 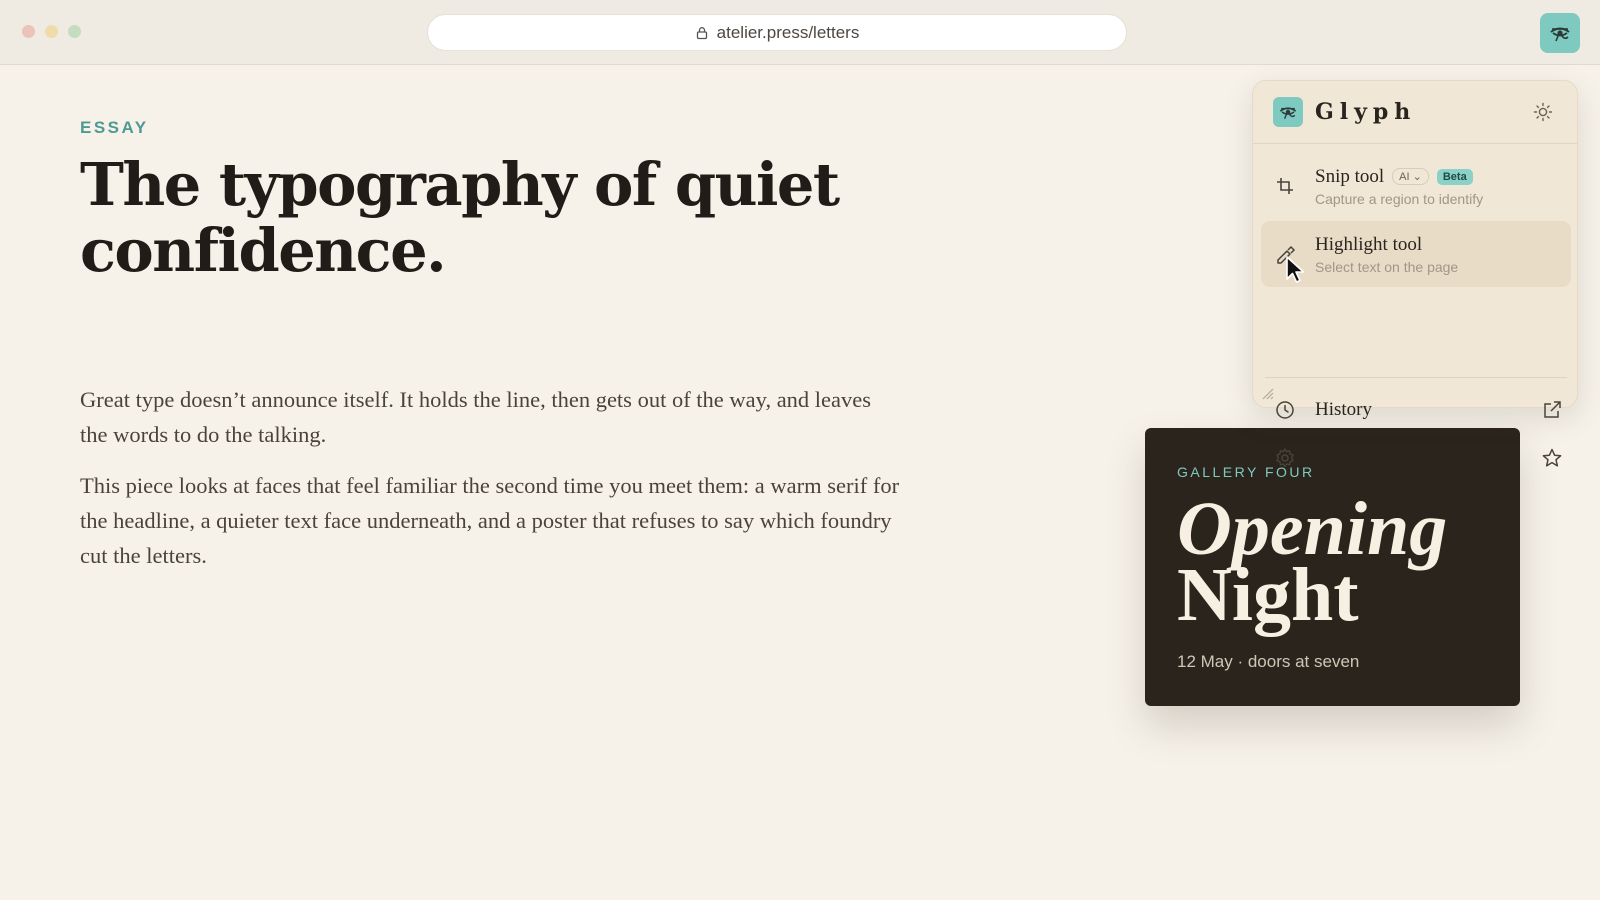 I want to click on poster-title-line2: Night, so click(x=1268, y=595).